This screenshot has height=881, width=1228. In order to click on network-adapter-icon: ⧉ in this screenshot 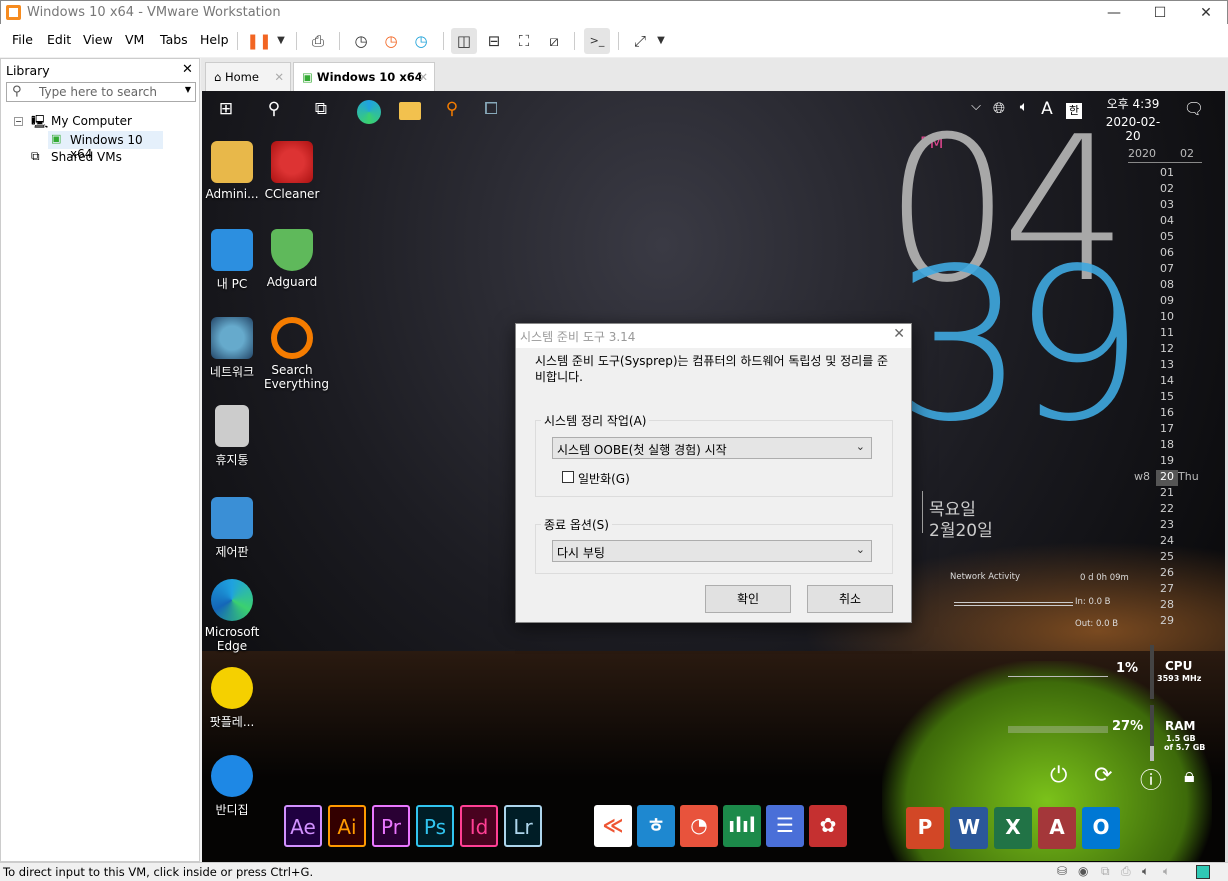, I will do `click(1105, 871)`.